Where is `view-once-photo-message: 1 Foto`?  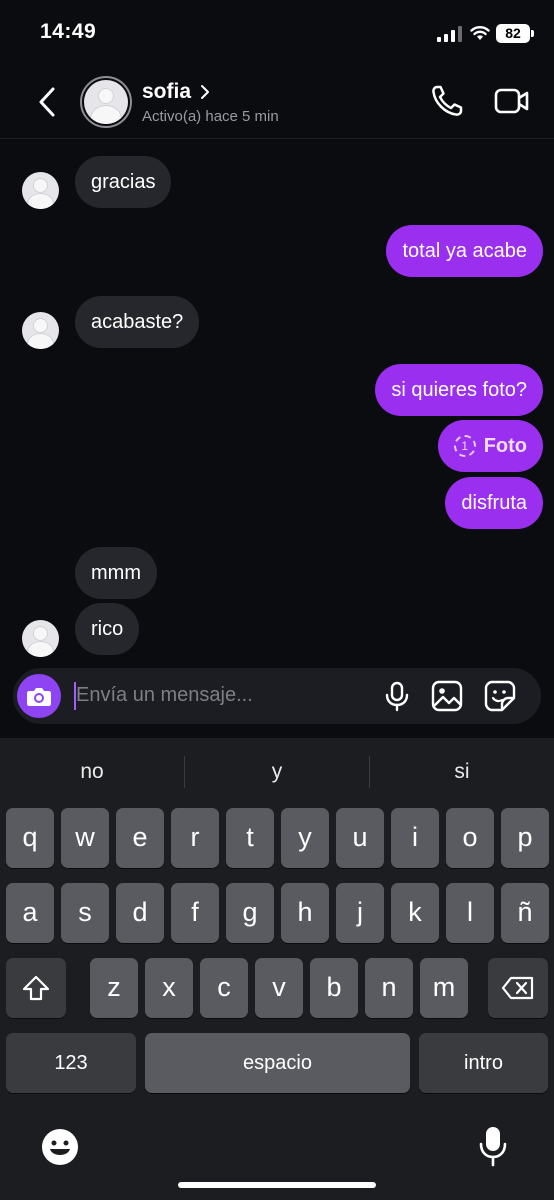
view-once-photo-message: 1 Foto is located at coordinates (490, 446).